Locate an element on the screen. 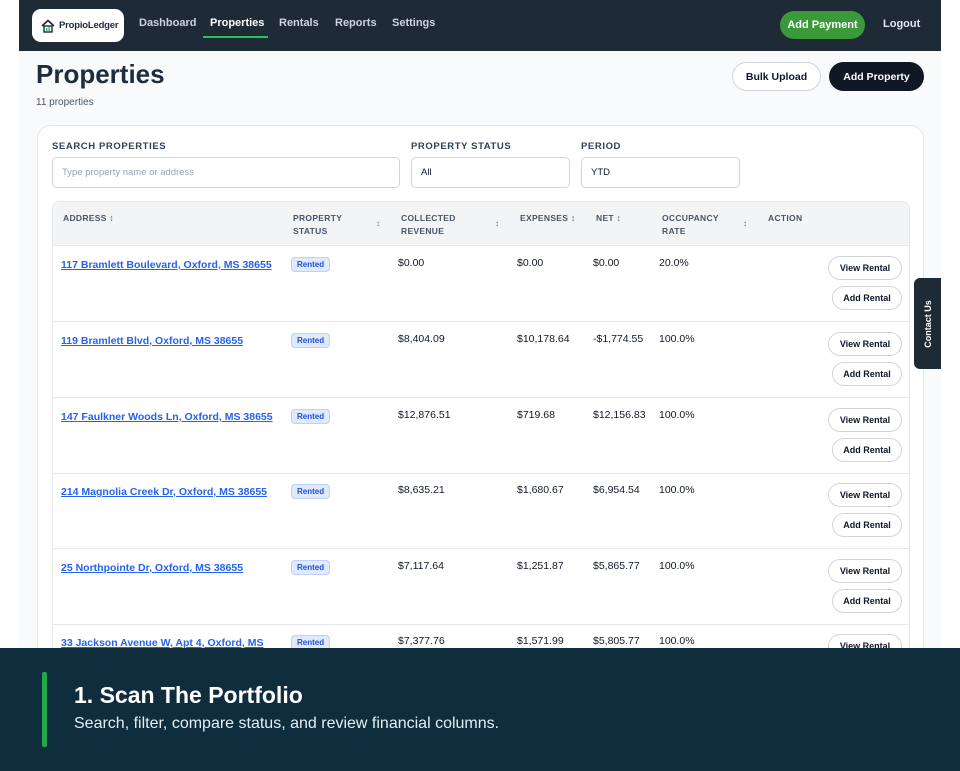  bulk-upload-button: Bulk Upload is located at coordinates (776, 76).